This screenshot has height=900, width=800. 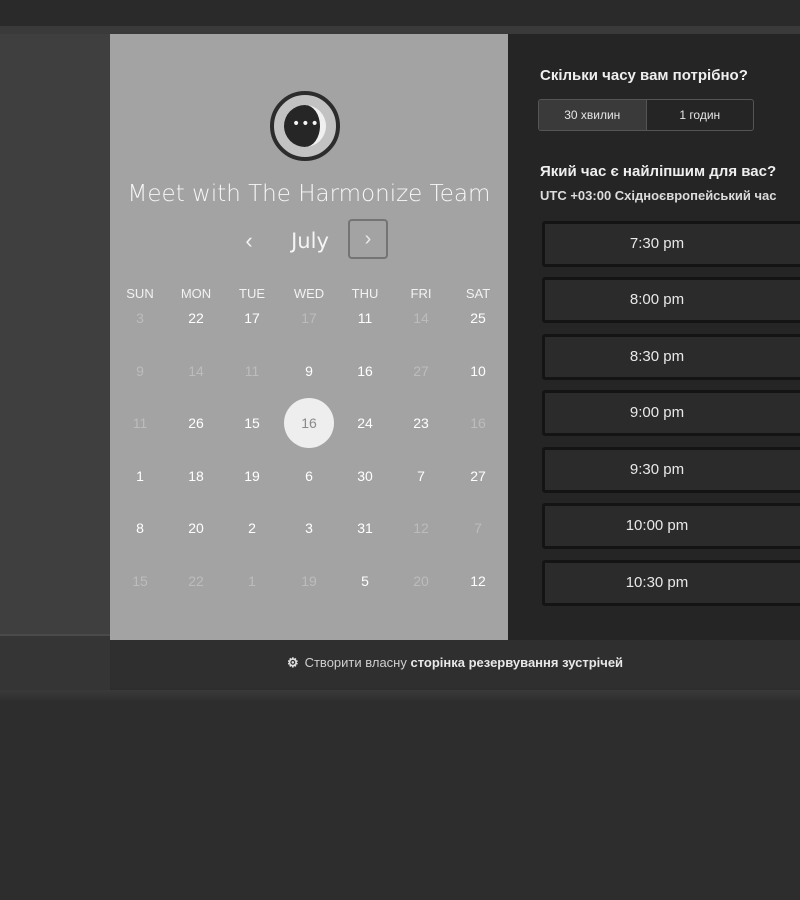 What do you see at coordinates (516, 662) in the screenshot?
I see `footer-link: сторінка резервування зустрічей` at bounding box center [516, 662].